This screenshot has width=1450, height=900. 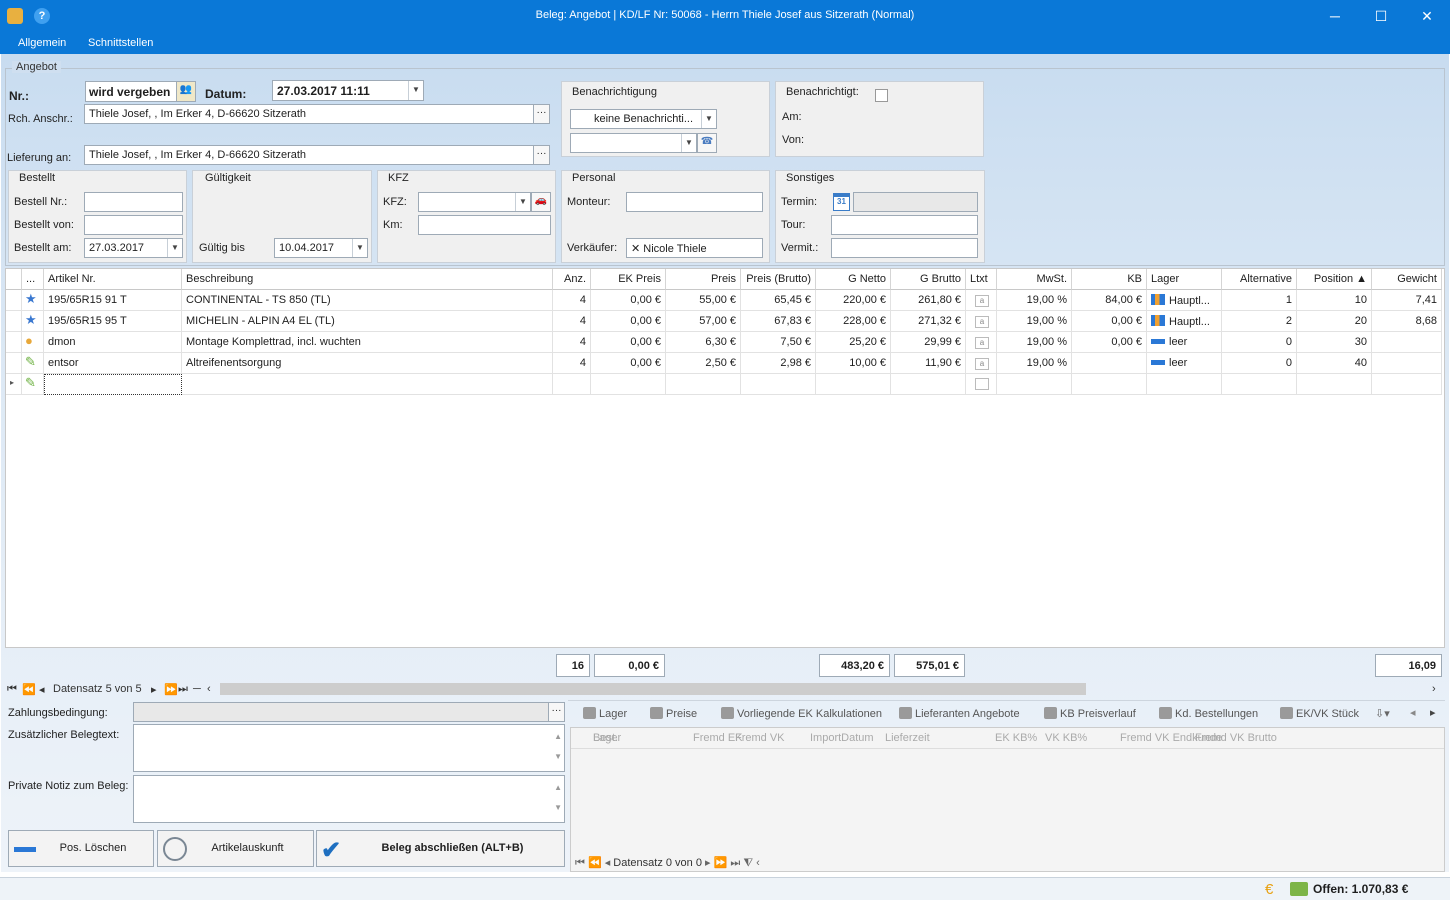 I want to click on tab-vorliegende-ek-kalkulationen: Vorliegende EK Kalkulationen, so click(x=801, y=713).